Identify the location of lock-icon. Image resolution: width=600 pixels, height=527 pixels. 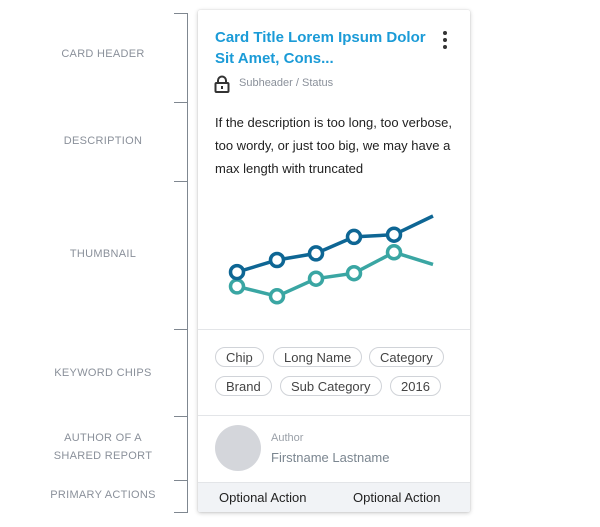
(222, 84).